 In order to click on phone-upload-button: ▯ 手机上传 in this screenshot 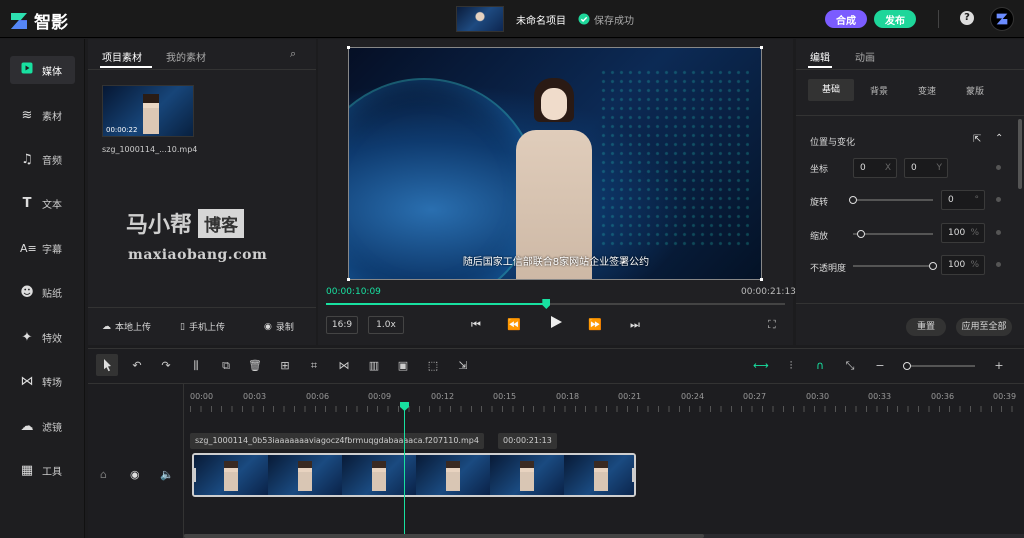, I will do `click(202, 327)`.